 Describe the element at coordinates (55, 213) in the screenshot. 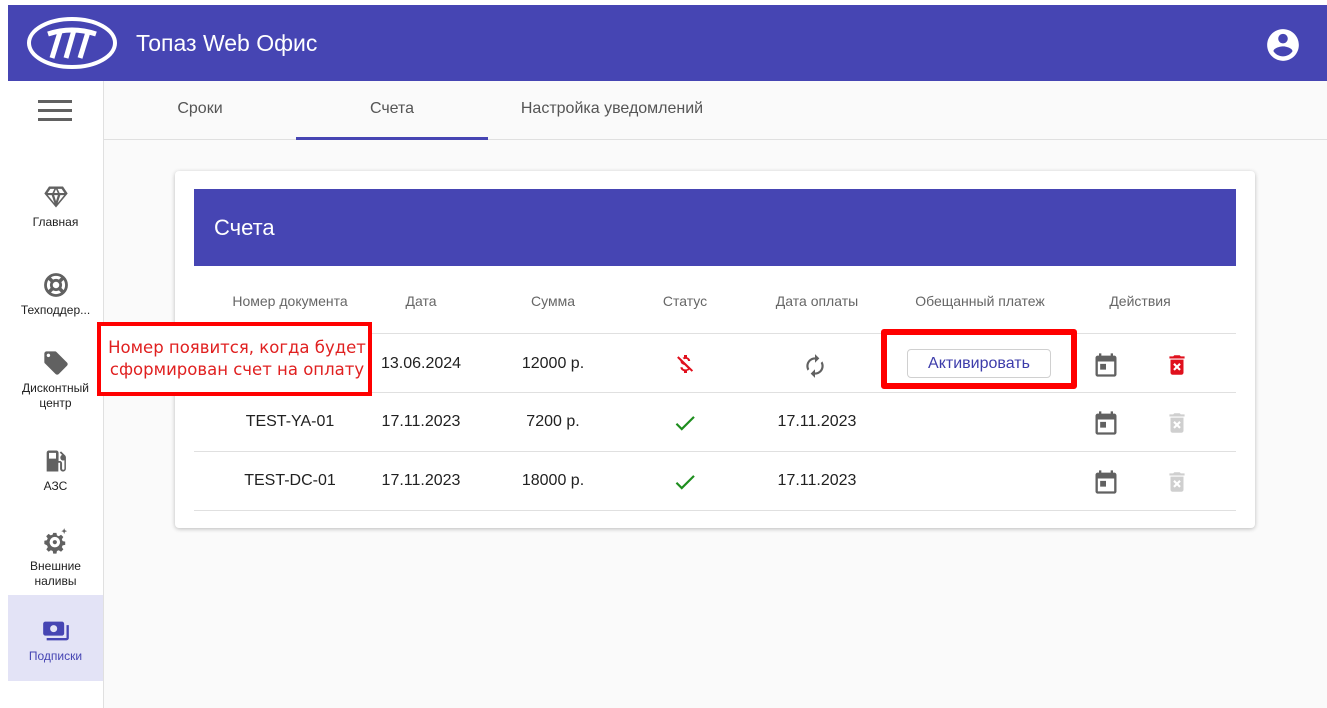

I see `sidebar-item-home: Главная` at that location.